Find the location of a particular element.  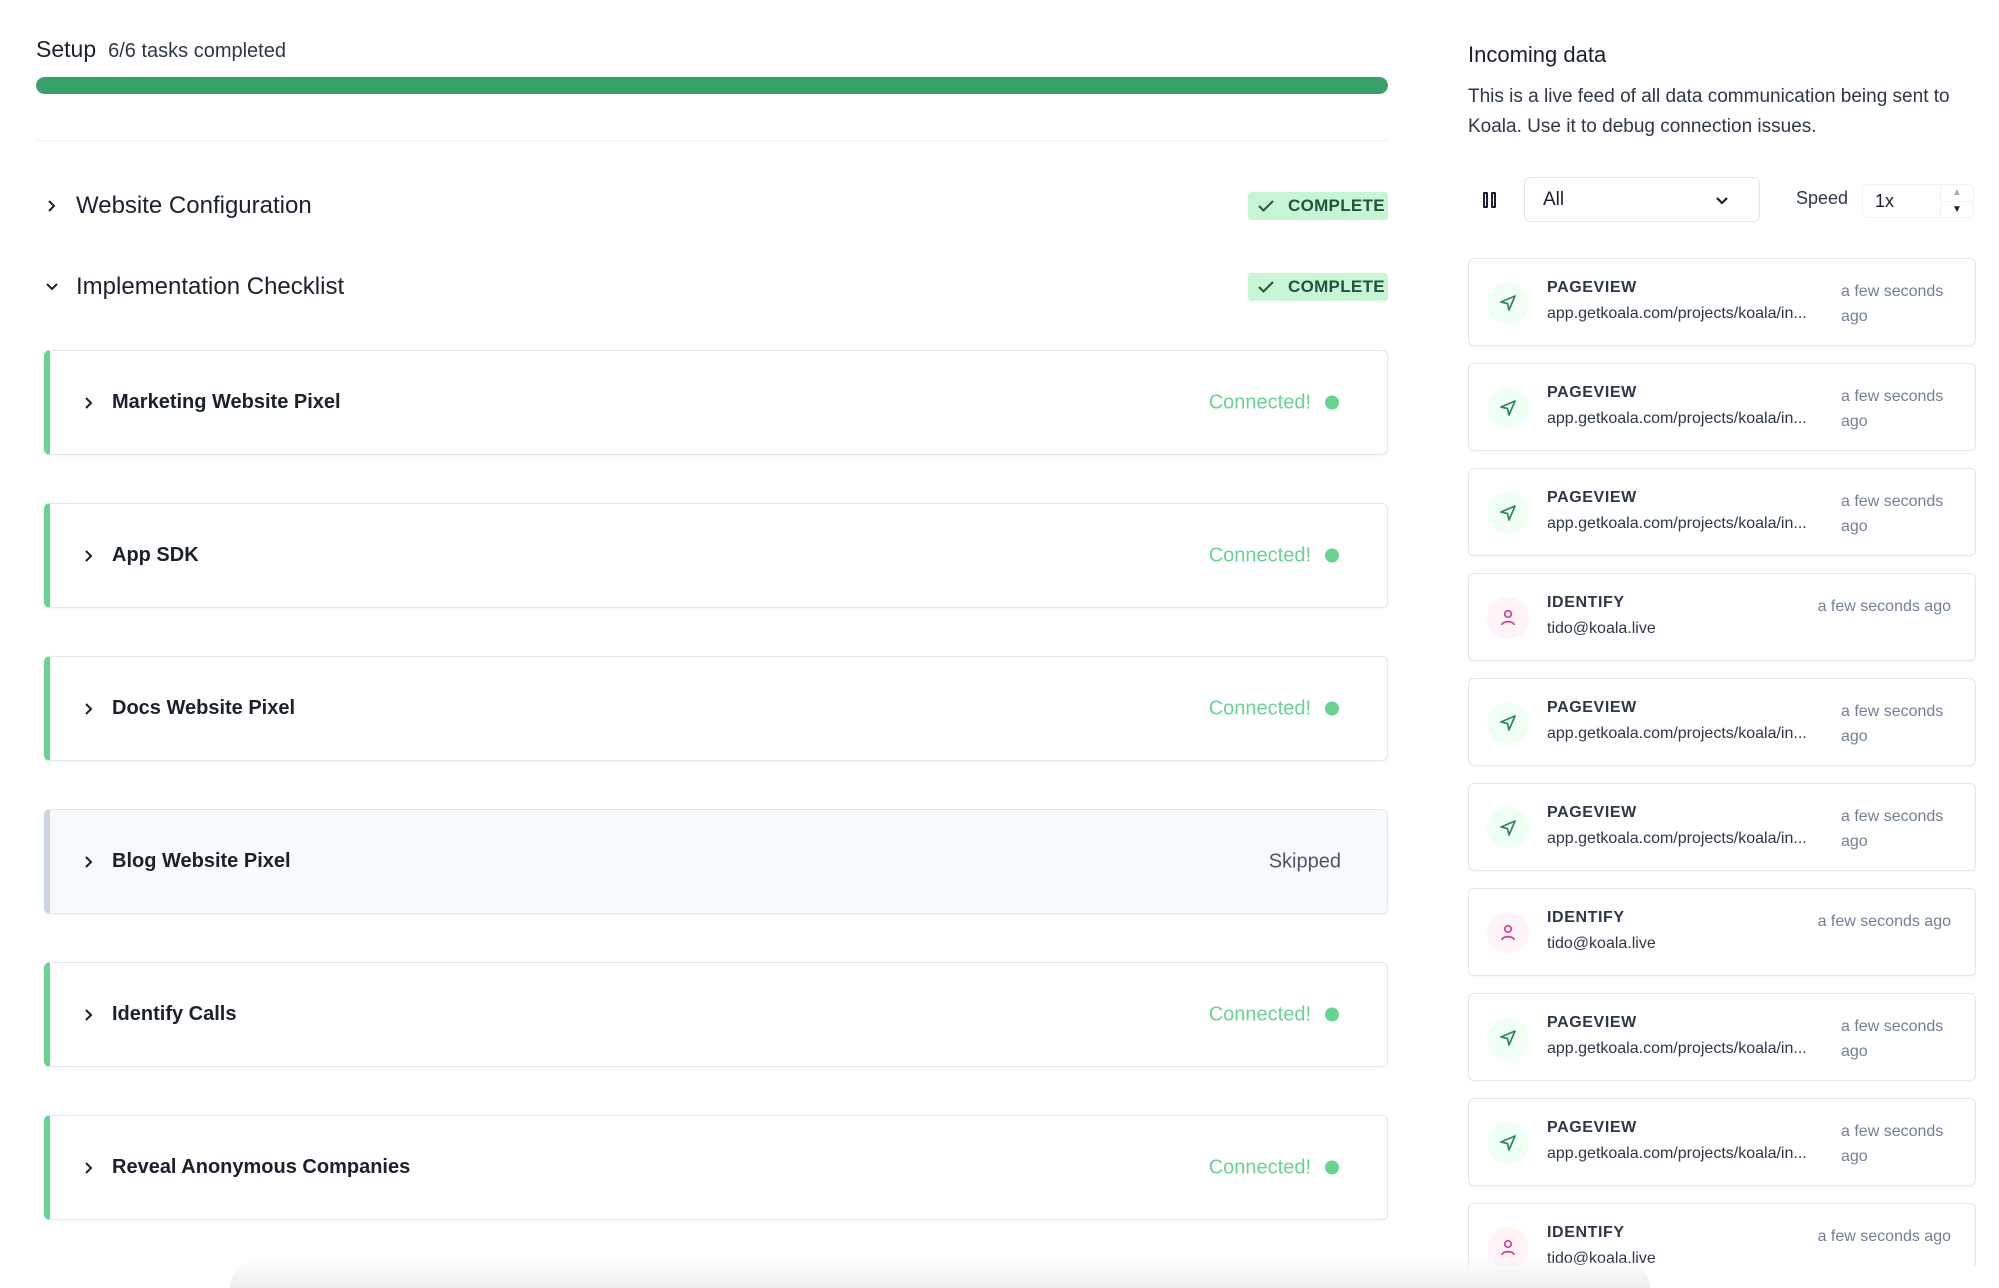

speed-input: 1x ▲ ▼ is located at coordinates (1918, 201).